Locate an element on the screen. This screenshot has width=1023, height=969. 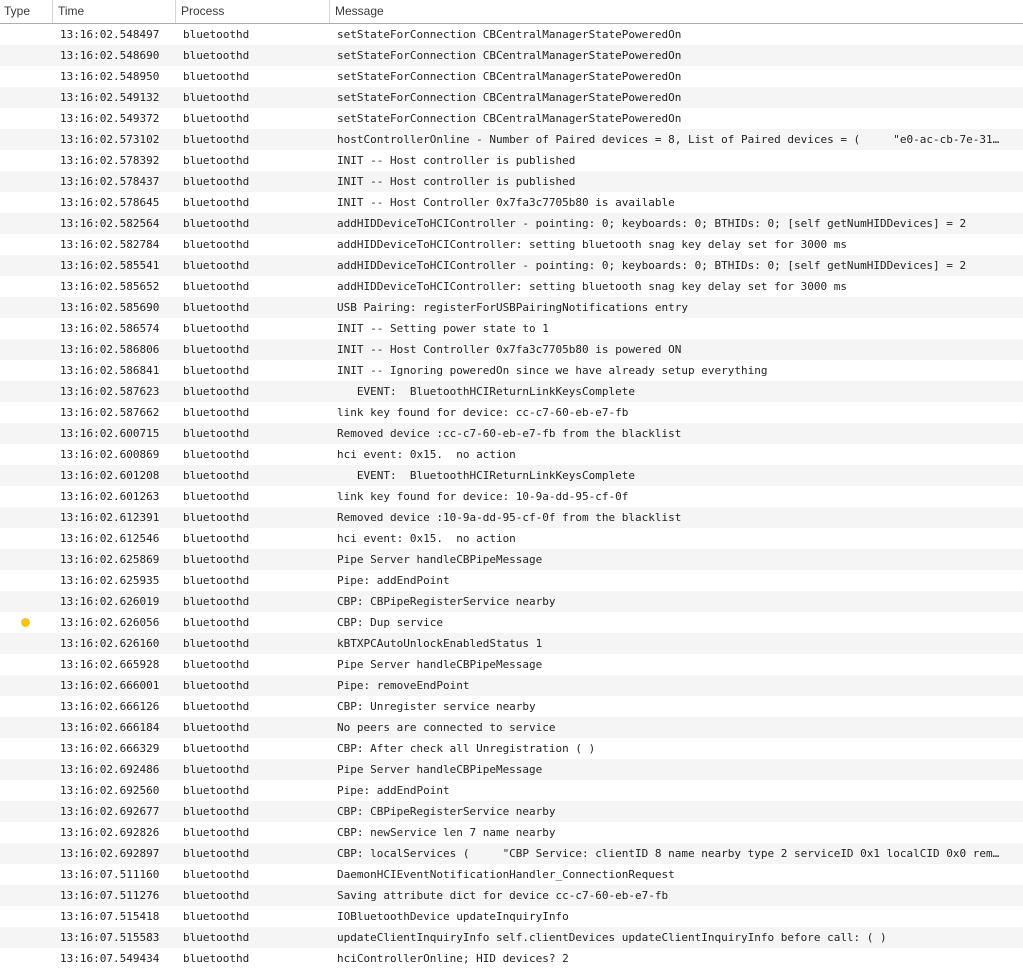
log-row-time: 13:16:02.626056 is located at coordinates (110, 622).